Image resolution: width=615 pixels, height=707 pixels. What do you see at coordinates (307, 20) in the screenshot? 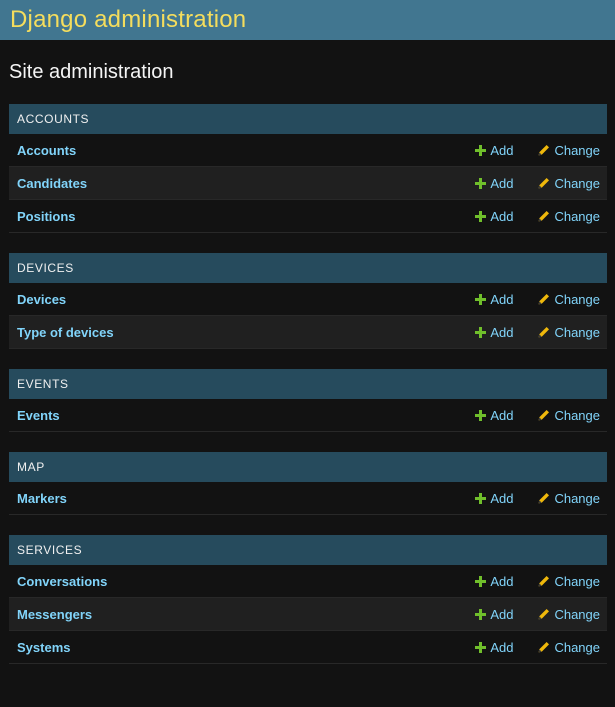
I see `header-bar: Django administration` at bounding box center [307, 20].